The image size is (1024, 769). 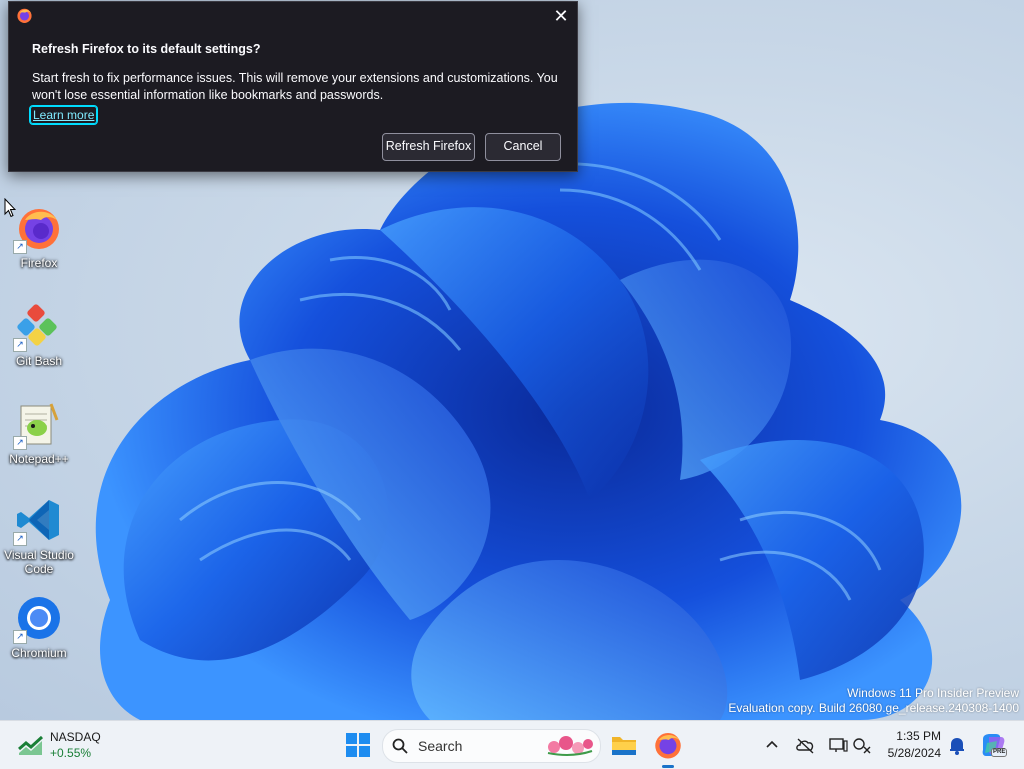 I want to click on stock-trend-icon, so click(x=31, y=745).